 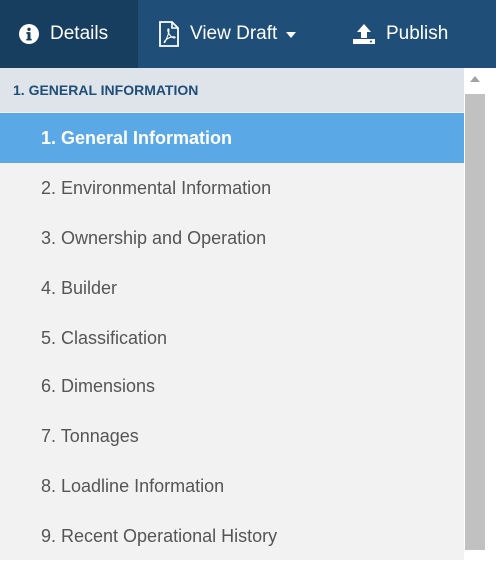 What do you see at coordinates (169, 34) in the screenshot?
I see `pdf-file-icon` at bounding box center [169, 34].